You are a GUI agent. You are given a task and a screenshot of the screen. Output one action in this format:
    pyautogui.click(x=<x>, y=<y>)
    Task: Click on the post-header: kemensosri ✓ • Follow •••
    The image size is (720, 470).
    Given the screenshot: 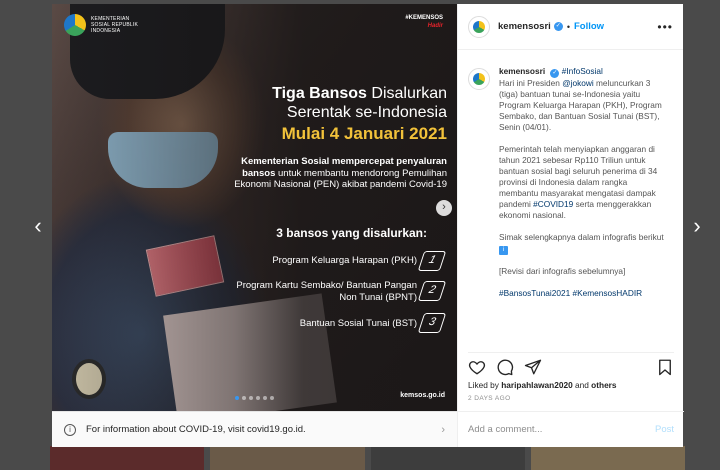 What is the action you would take?
    pyautogui.click(x=570, y=27)
    